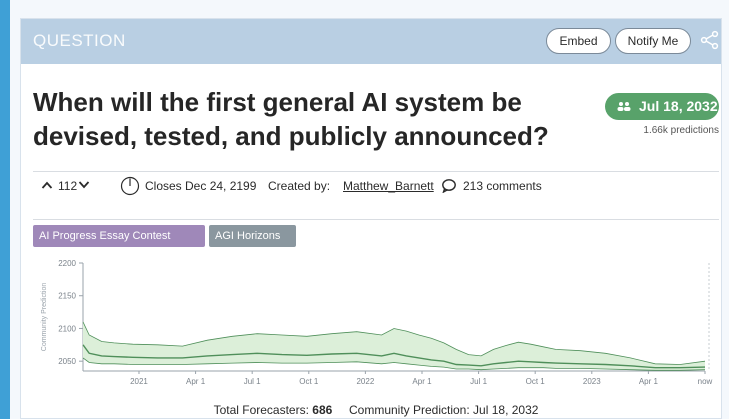 The height and width of the screenshot is (419, 729). Describe the element at coordinates (578, 41) in the screenshot. I see `embed-button: Embed` at that location.